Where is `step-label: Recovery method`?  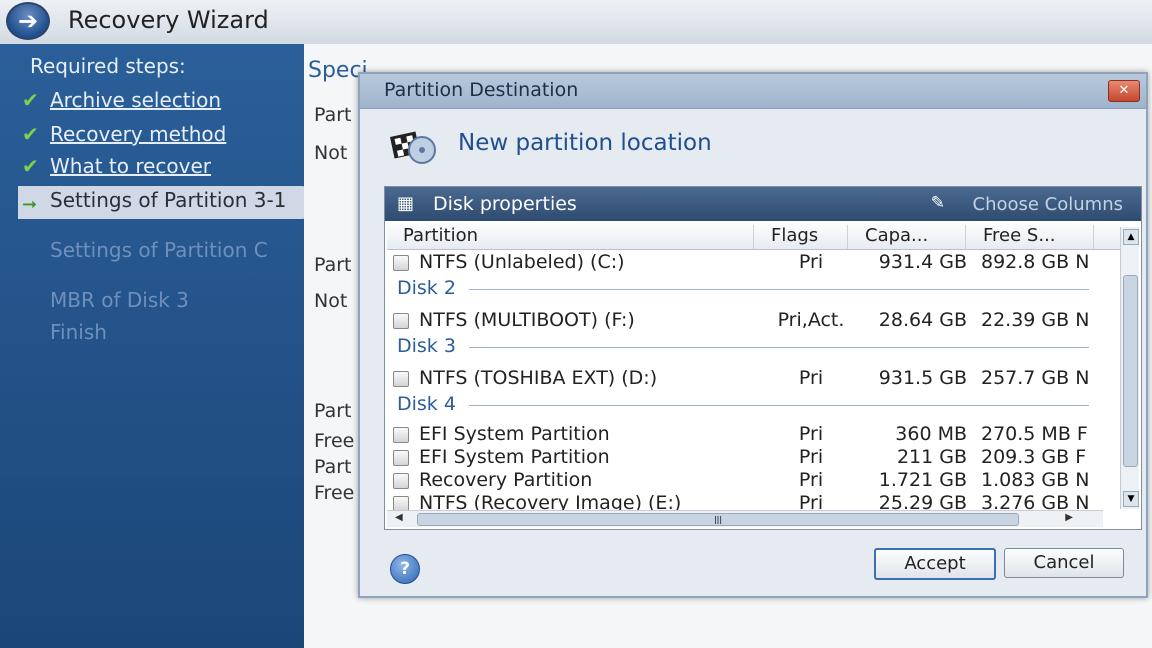
step-label: Recovery method is located at coordinates (138, 134).